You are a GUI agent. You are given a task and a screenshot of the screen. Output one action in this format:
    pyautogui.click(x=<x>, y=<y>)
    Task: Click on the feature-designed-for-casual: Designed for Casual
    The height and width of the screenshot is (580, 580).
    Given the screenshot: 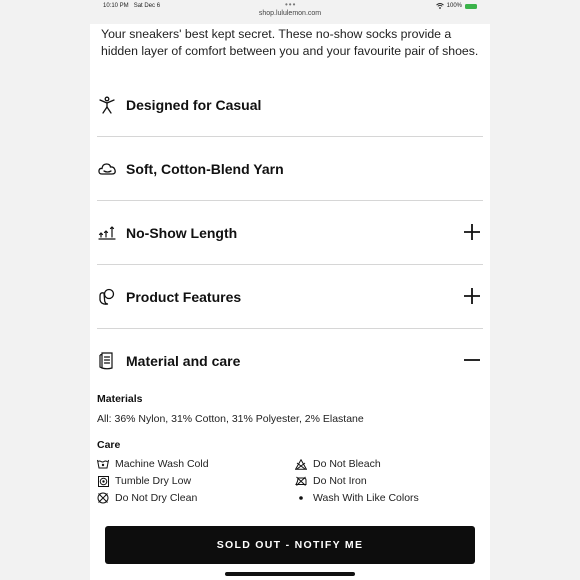 What is the action you would take?
    pyautogui.click(x=290, y=105)
    